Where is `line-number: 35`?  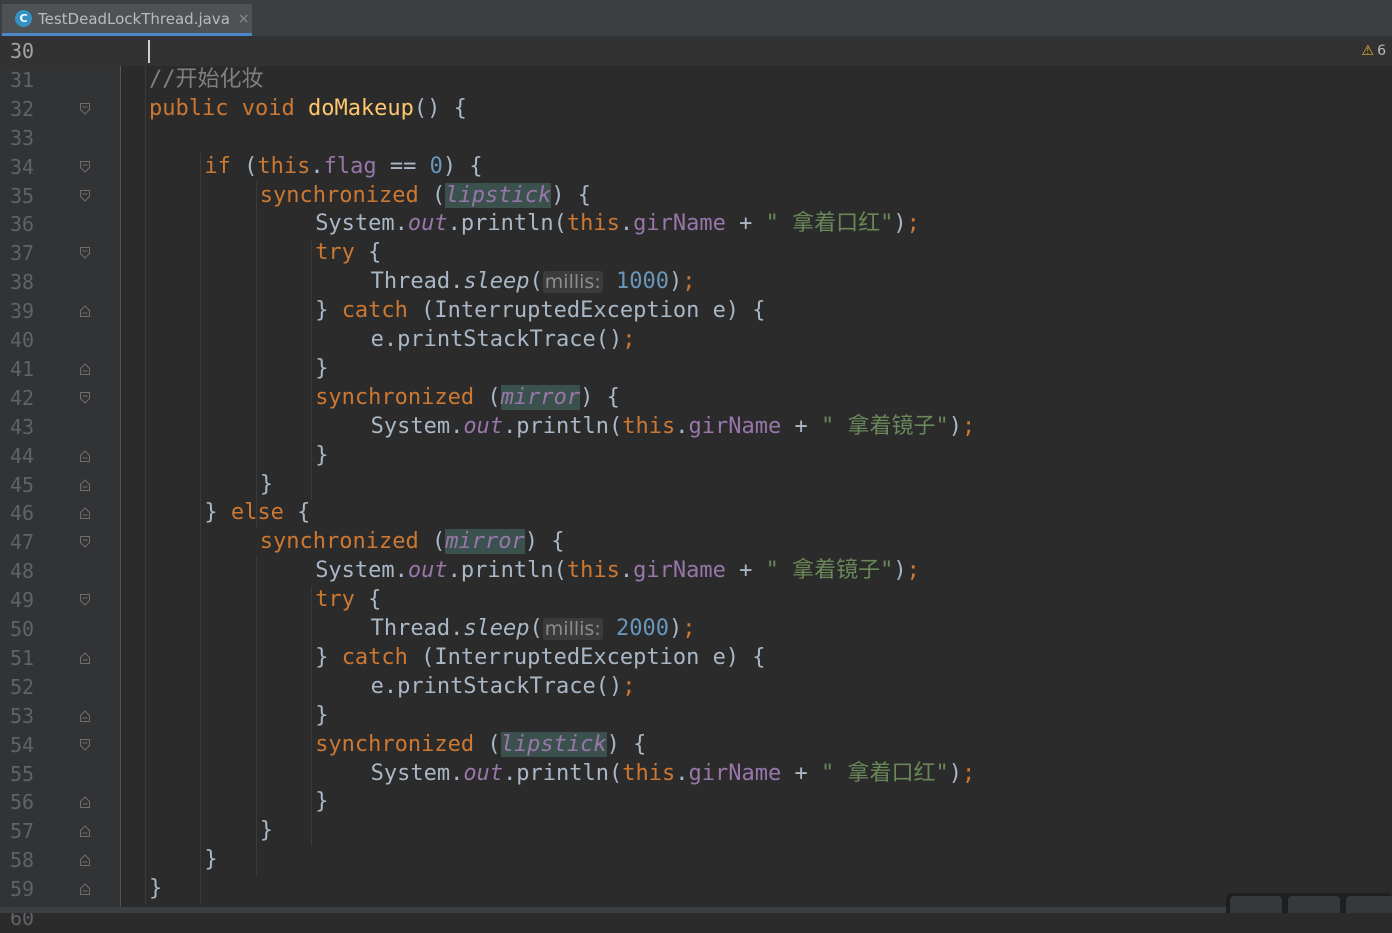
line-number: 35 is located at coordinates (22, 195).